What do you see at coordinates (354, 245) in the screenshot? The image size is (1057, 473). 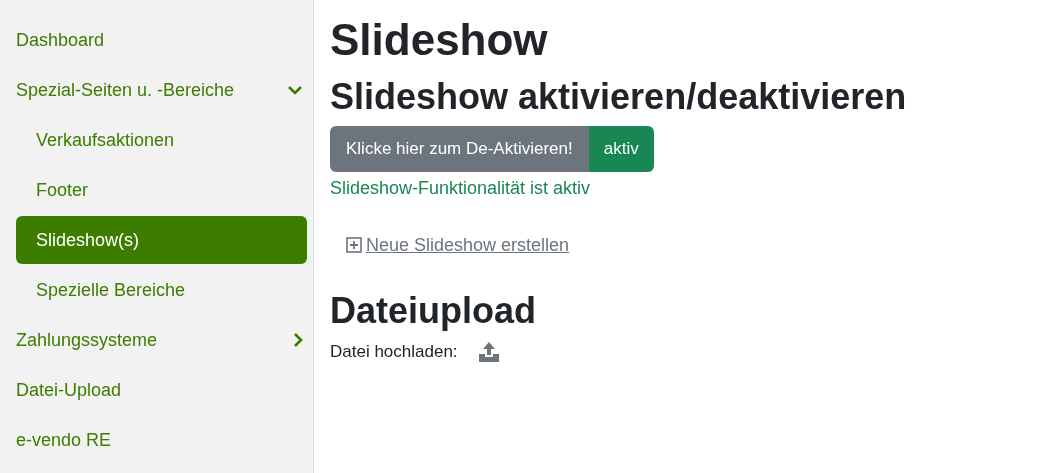 I see `plus-square-icon` at bounding box center [354, 245].